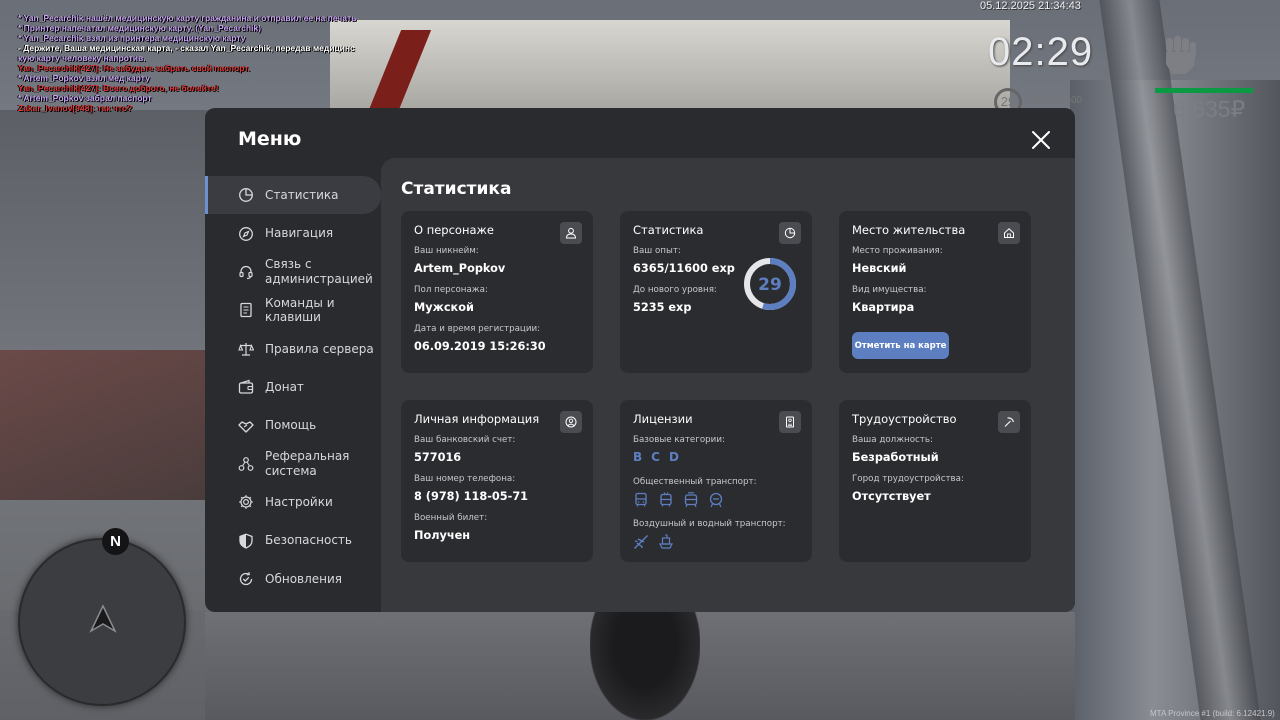 The height and width of the screenshot is (720, 1280). I want to click on sidebar-item-donate: Донат, so click(293, 387).